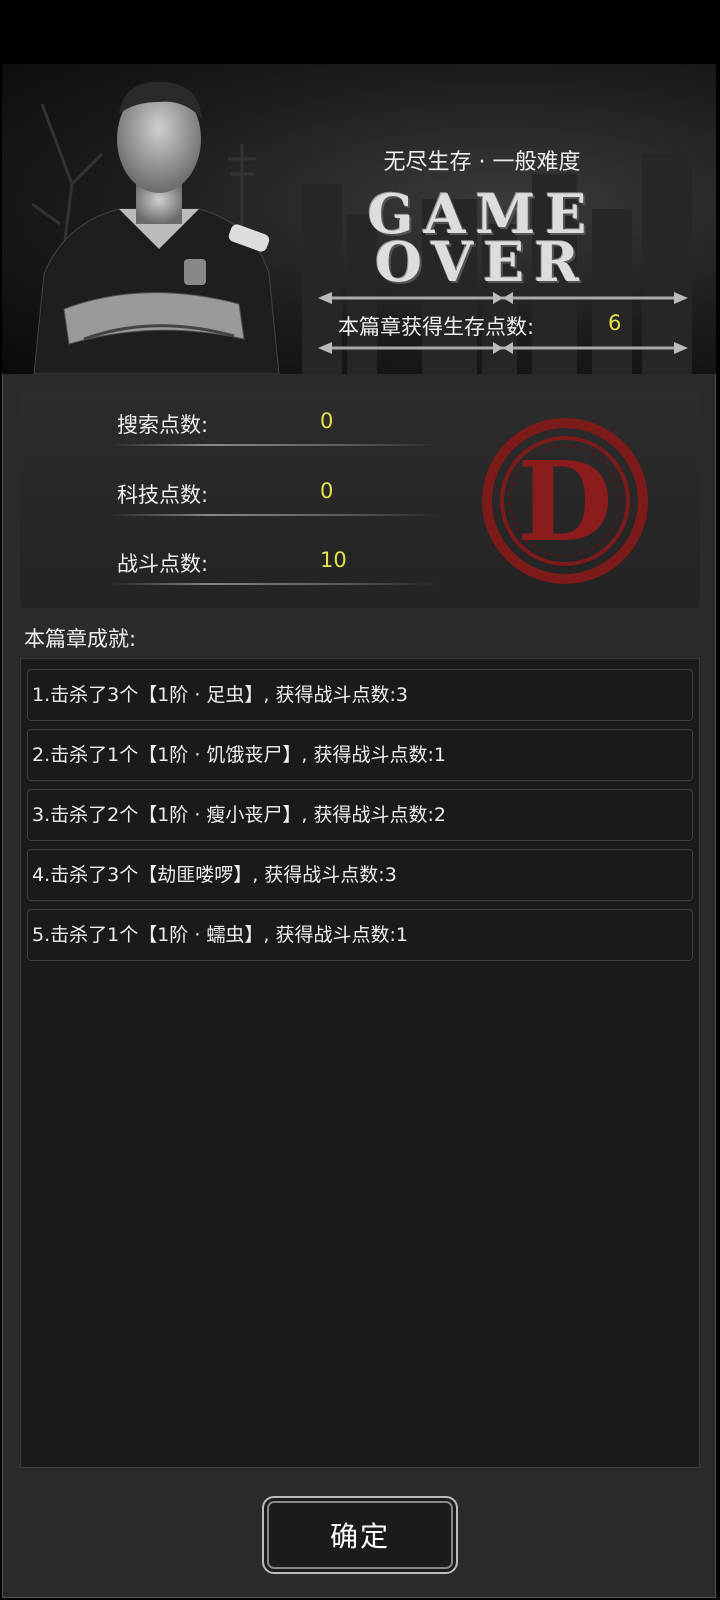 The height and width of the screenshot is (1600, 720). What do you see at coordinates (360, 499) in the screenshot?
I see `points-summary-panel: 搜索点数: 0 科技点数: 0 战斗点数: 10 D` at bounding box center [360, 499].